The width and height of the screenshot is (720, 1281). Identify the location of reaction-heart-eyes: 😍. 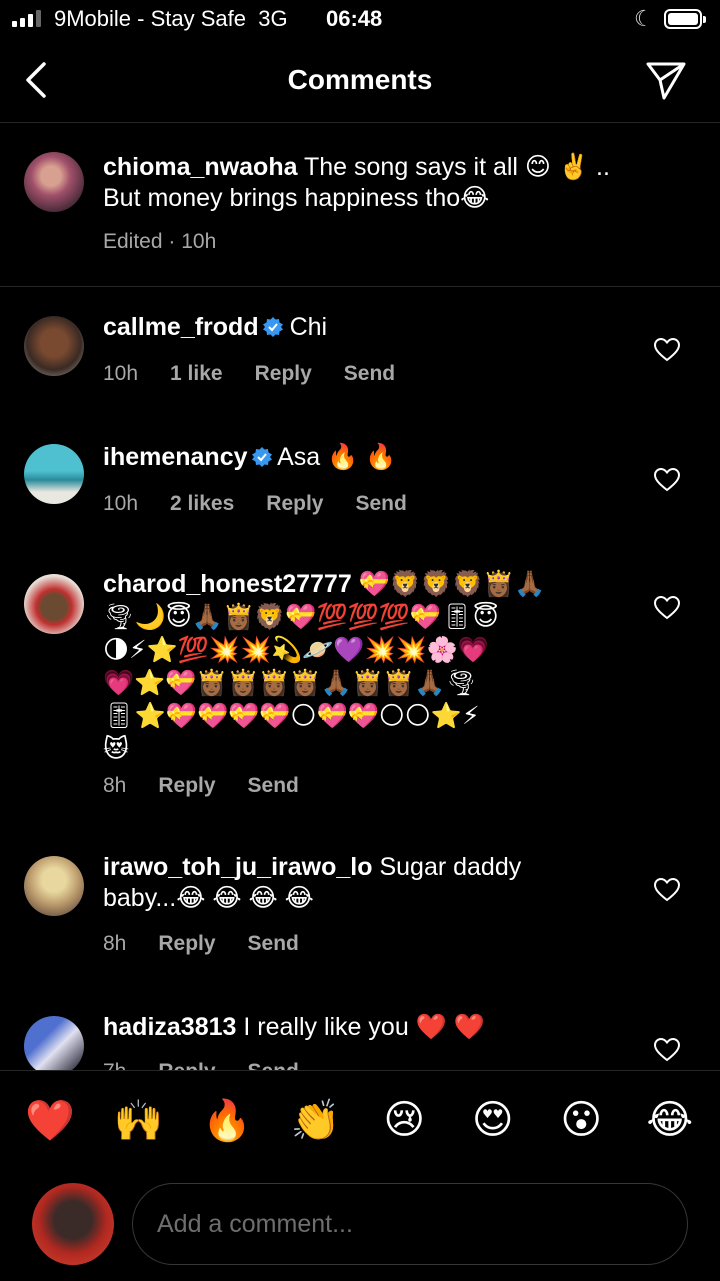
(493, 1120).